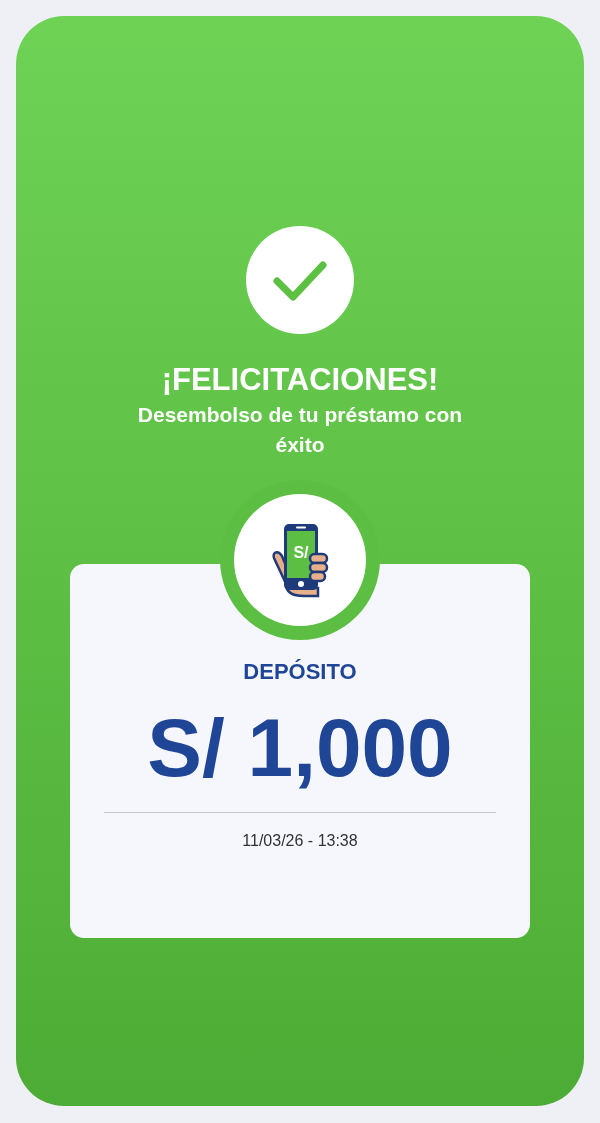 The image size is (600, 1123). I want to click on success-title: ¡FELICITACIONES!, so click(300, 380).